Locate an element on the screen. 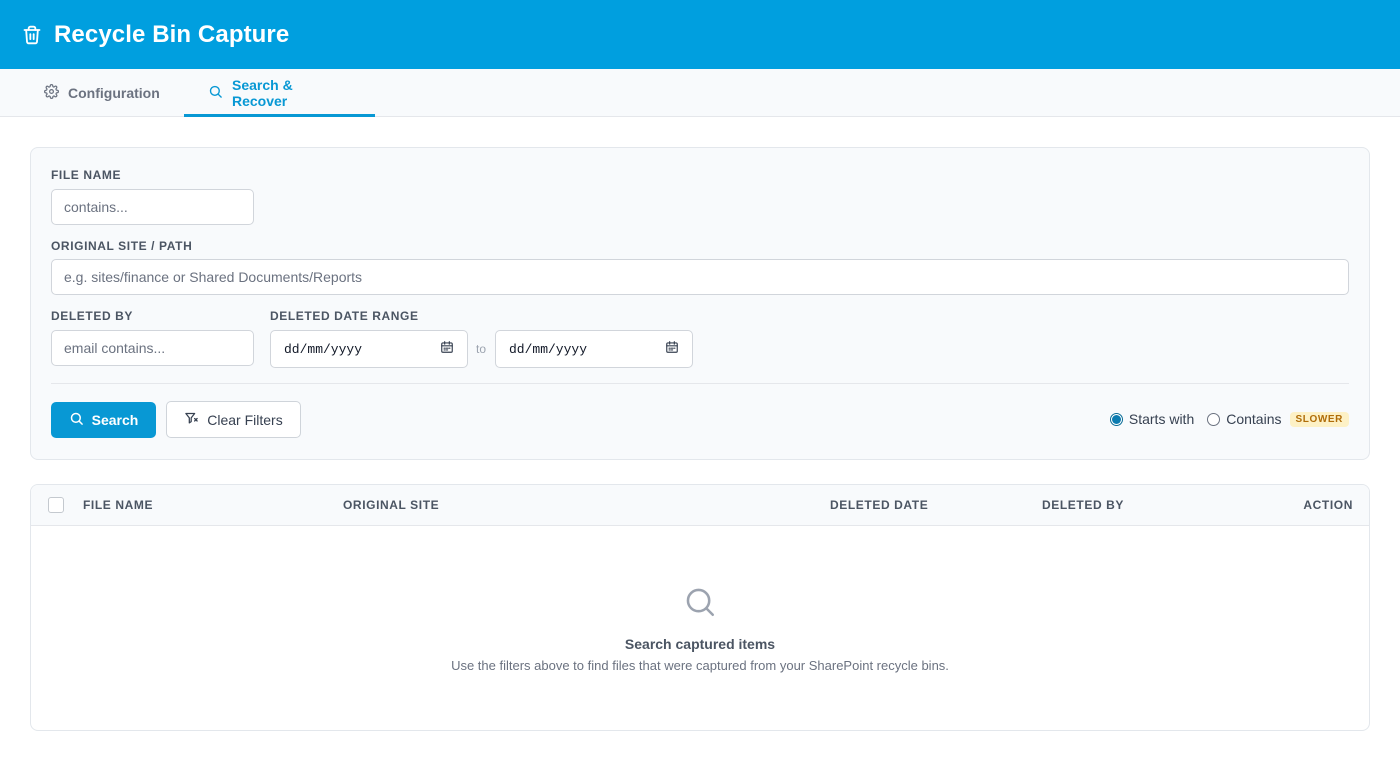  app-title: Recycle Bin Capture is located at coordinates (172, 34).